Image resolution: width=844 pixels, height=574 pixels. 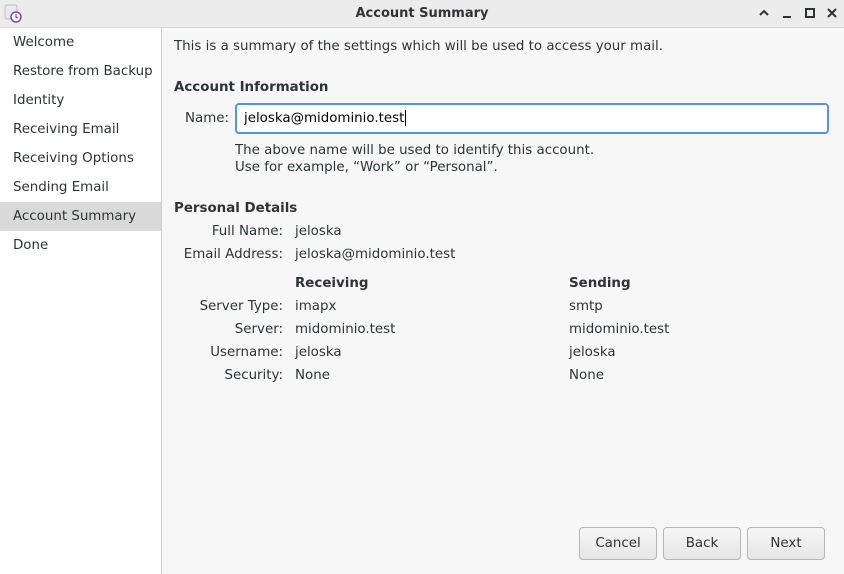 What do you see at coordinates (312, 375) in the screenshot?
I see `receiving-security: None` at bounding box center [312, 375].